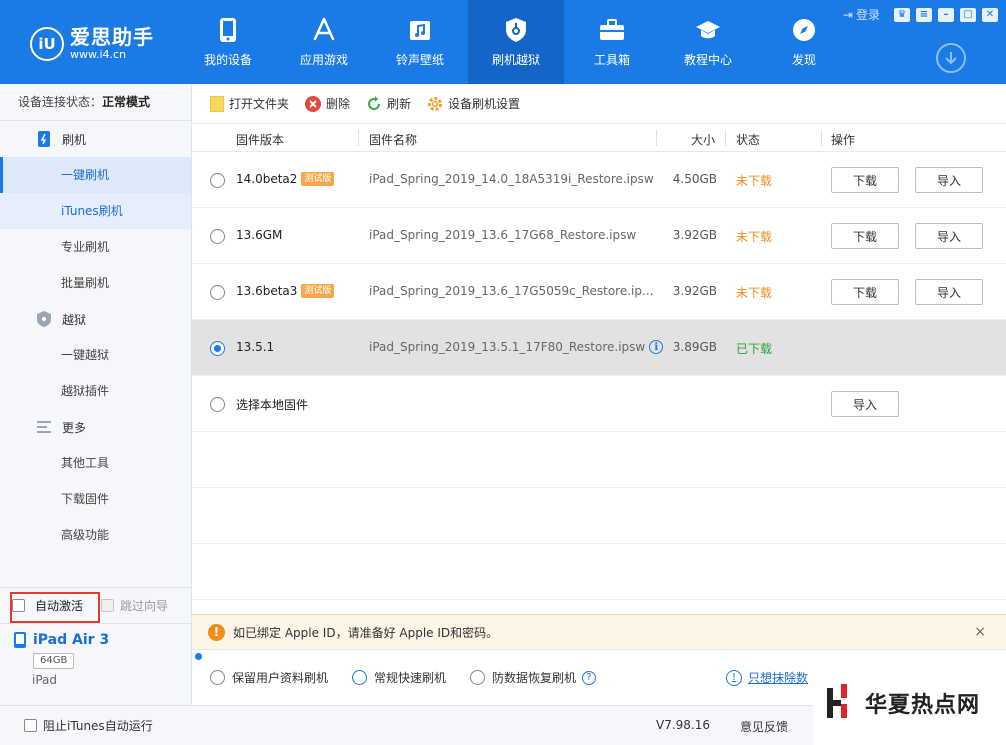 The image size is (1006, 745). I want to click on local-firmware-radio, so click(217, 404).